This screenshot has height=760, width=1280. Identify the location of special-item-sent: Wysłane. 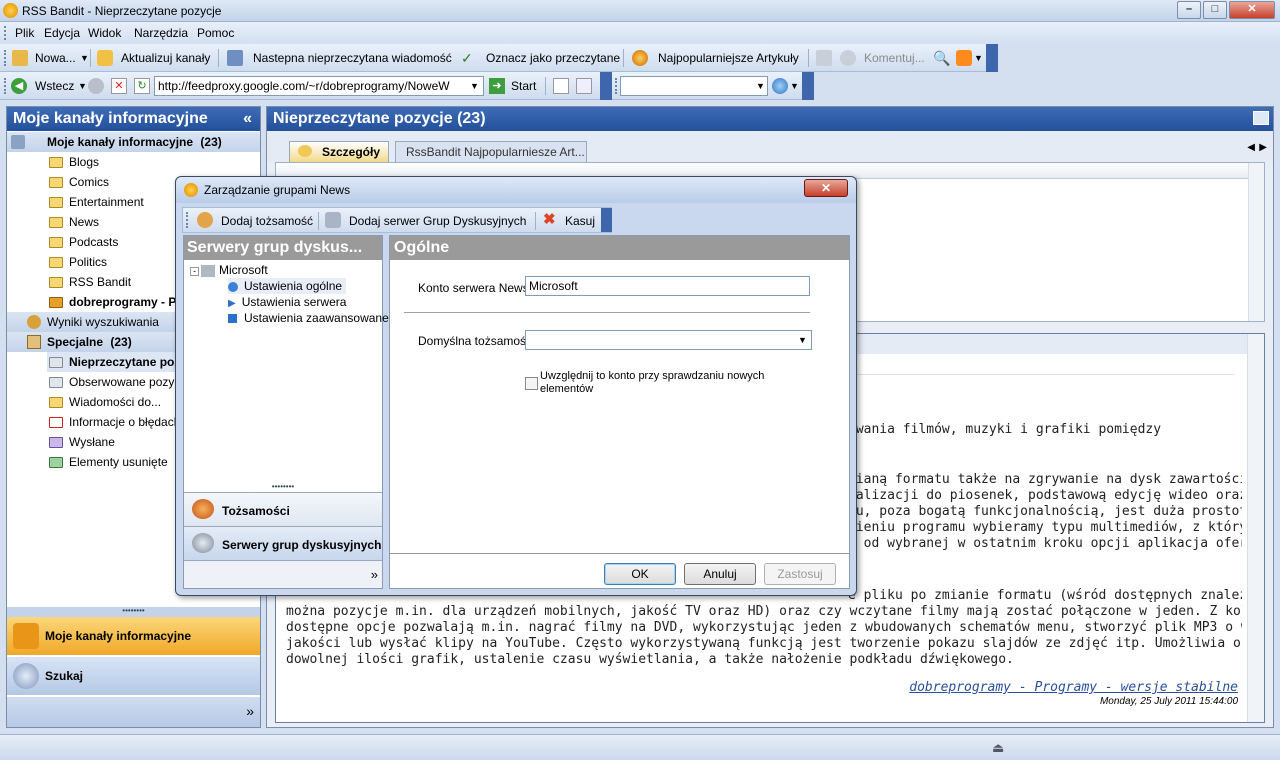
(82, 442).